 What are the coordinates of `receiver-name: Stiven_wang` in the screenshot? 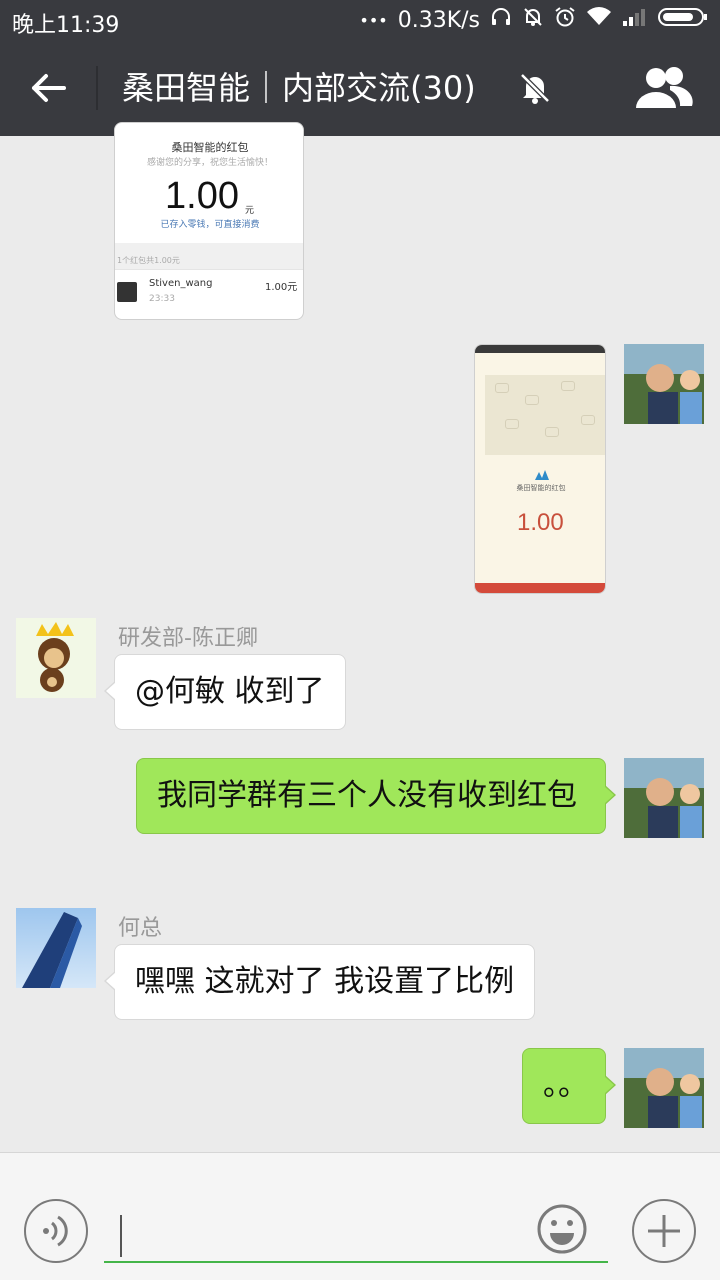 It's located at (181, 283).